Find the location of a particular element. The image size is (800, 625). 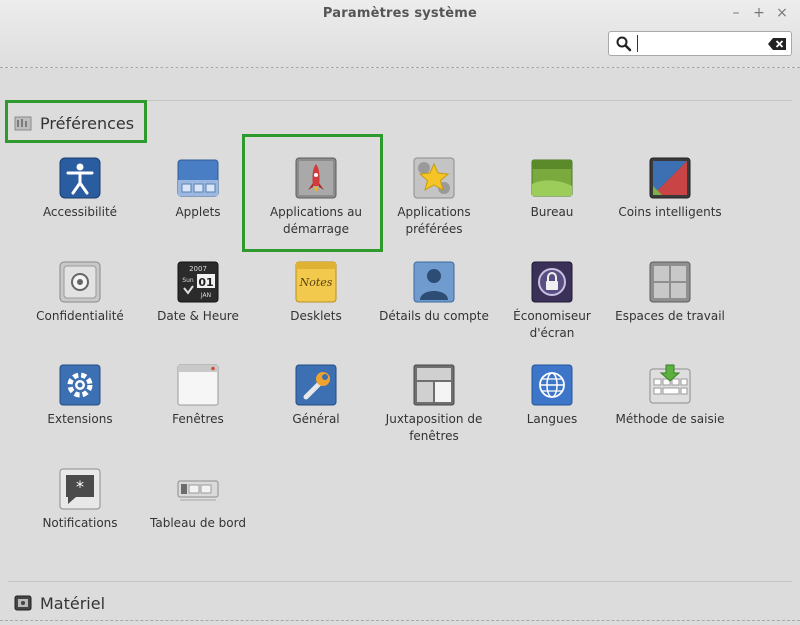

panel-icon is located at coordinates (198, 490).